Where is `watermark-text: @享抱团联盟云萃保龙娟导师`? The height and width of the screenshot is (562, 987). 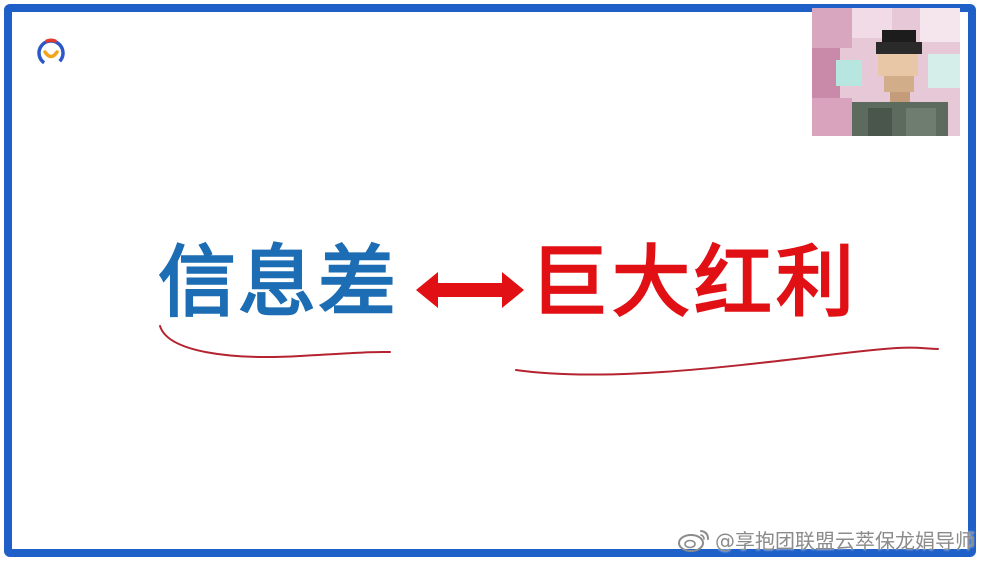 watermark-text: @享抱团联盟云萃保龙娟导师 is located at coordinates (845, 541).